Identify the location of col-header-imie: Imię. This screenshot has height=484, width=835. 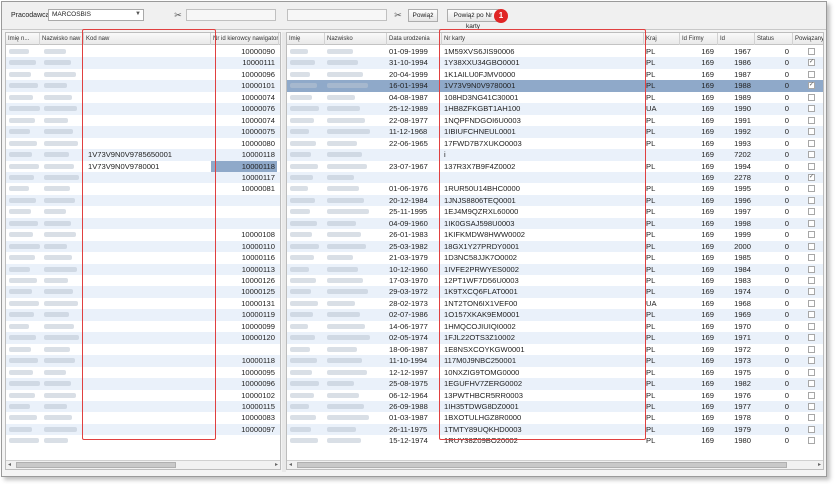
(306, 39).